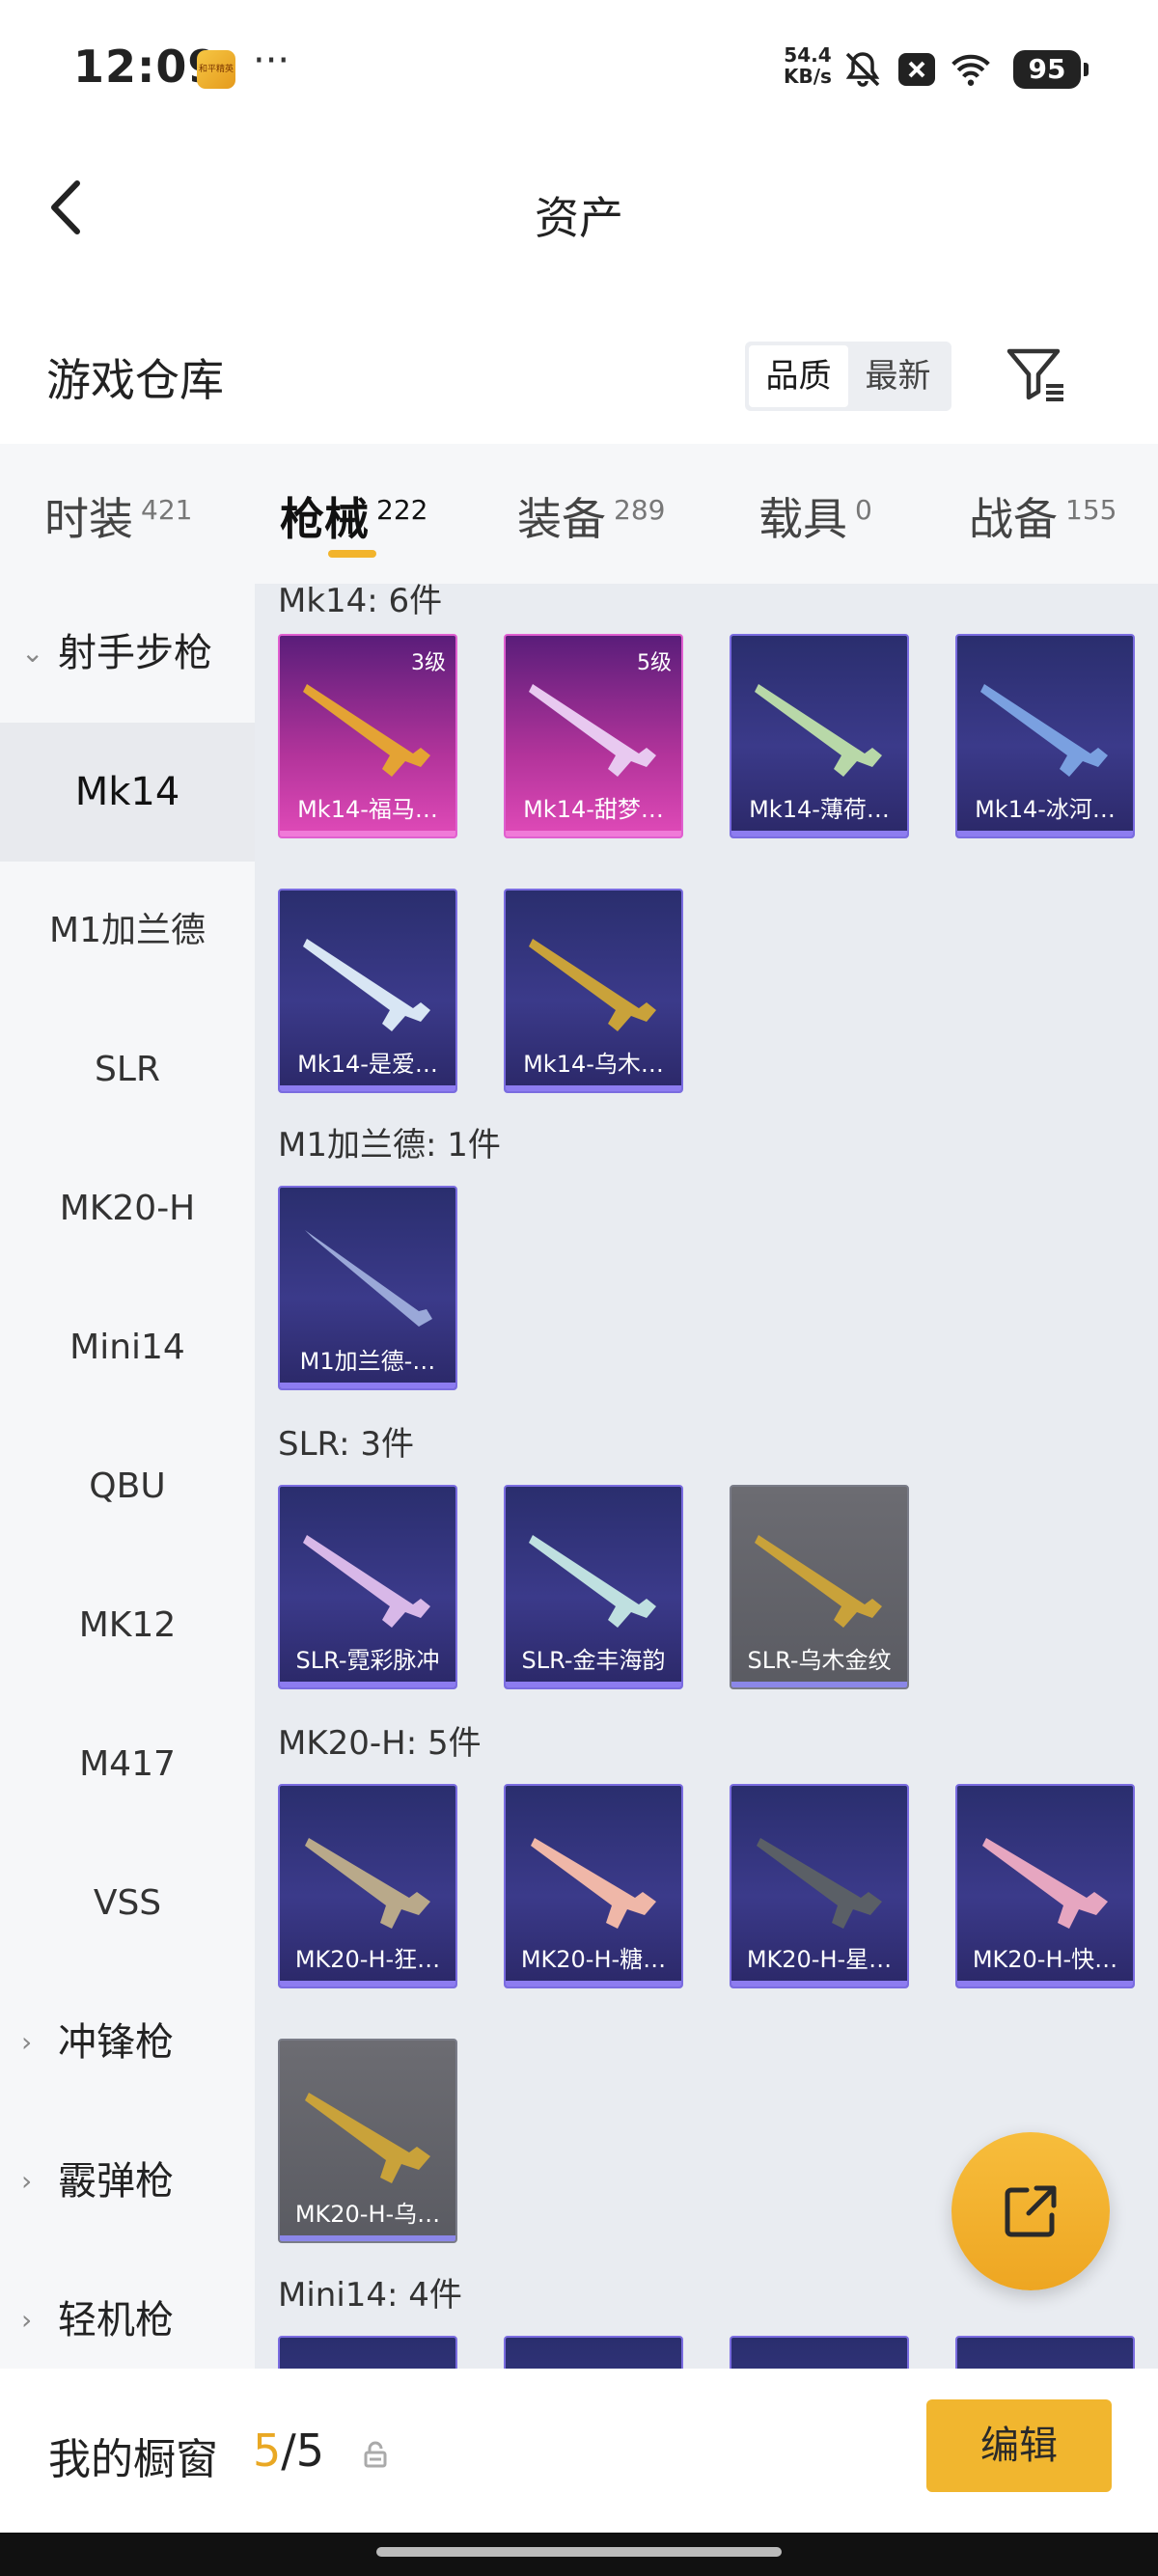 The height and width of the screenshot is (2576, 1158). What do you see at coordinates (127, 1069) in the screenshot?
I see `sidebar-item-slr: SLR` at bounding box center [127, 1069].